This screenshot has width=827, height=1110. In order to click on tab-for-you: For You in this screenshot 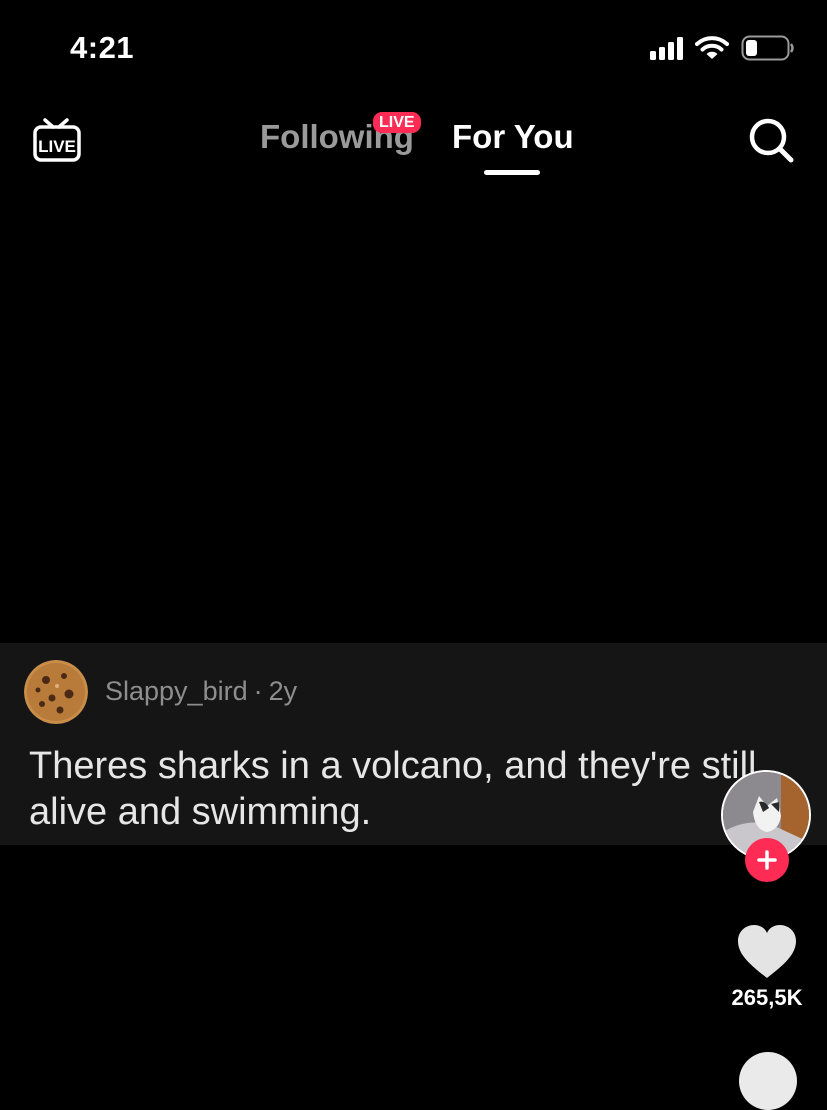, I will do `click(513, 137)`.